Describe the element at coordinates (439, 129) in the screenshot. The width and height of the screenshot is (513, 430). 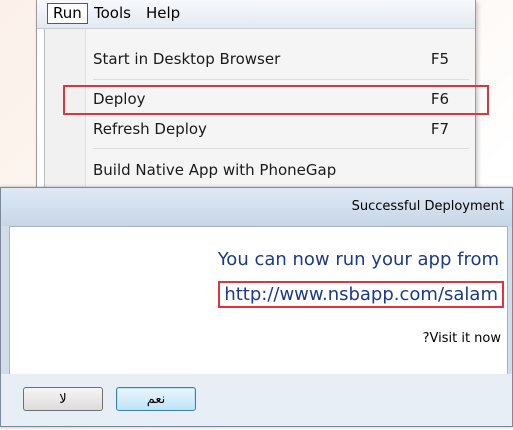
I see `menu-item-shortcut: F7` at that location.